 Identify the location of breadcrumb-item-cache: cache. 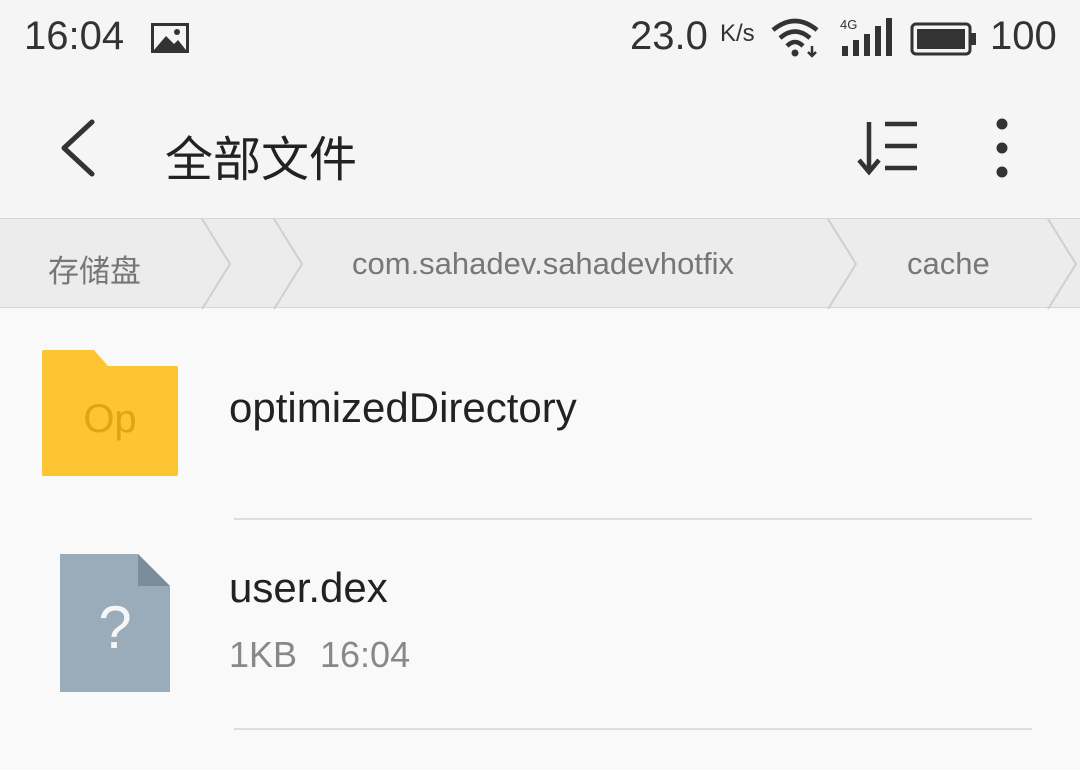
(948, 264).